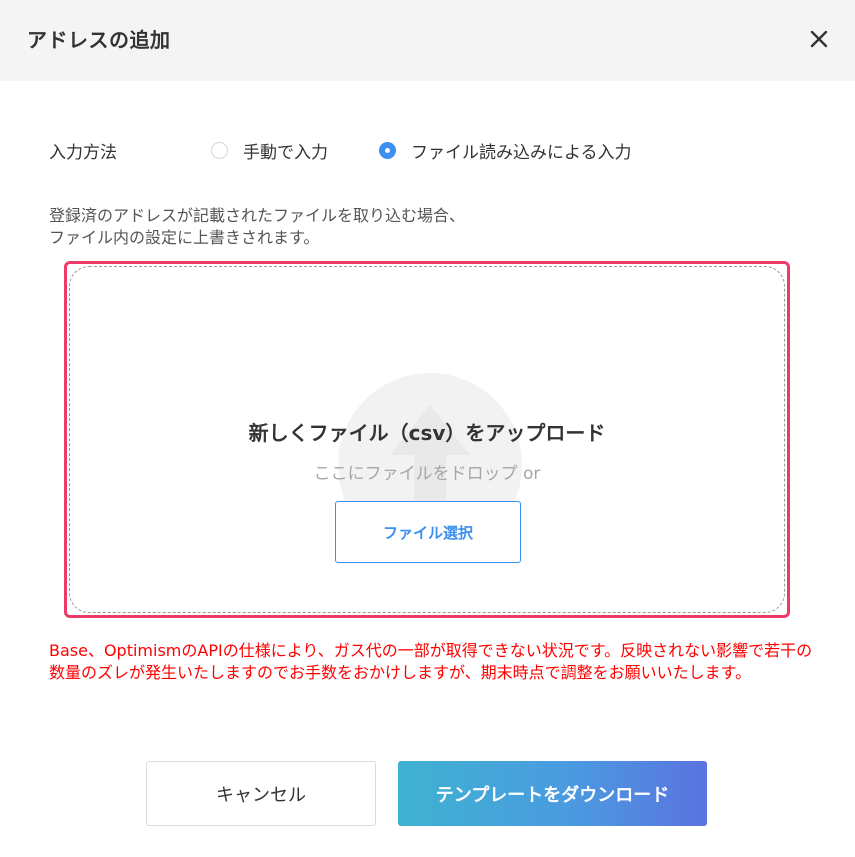 The height and width of the screenshot is (857, 855). What do you see at coordinates (552, 793) in the screenshot?
I see `download-template-button: テンプレートをダウンロード` at bounding box center [552, 793].